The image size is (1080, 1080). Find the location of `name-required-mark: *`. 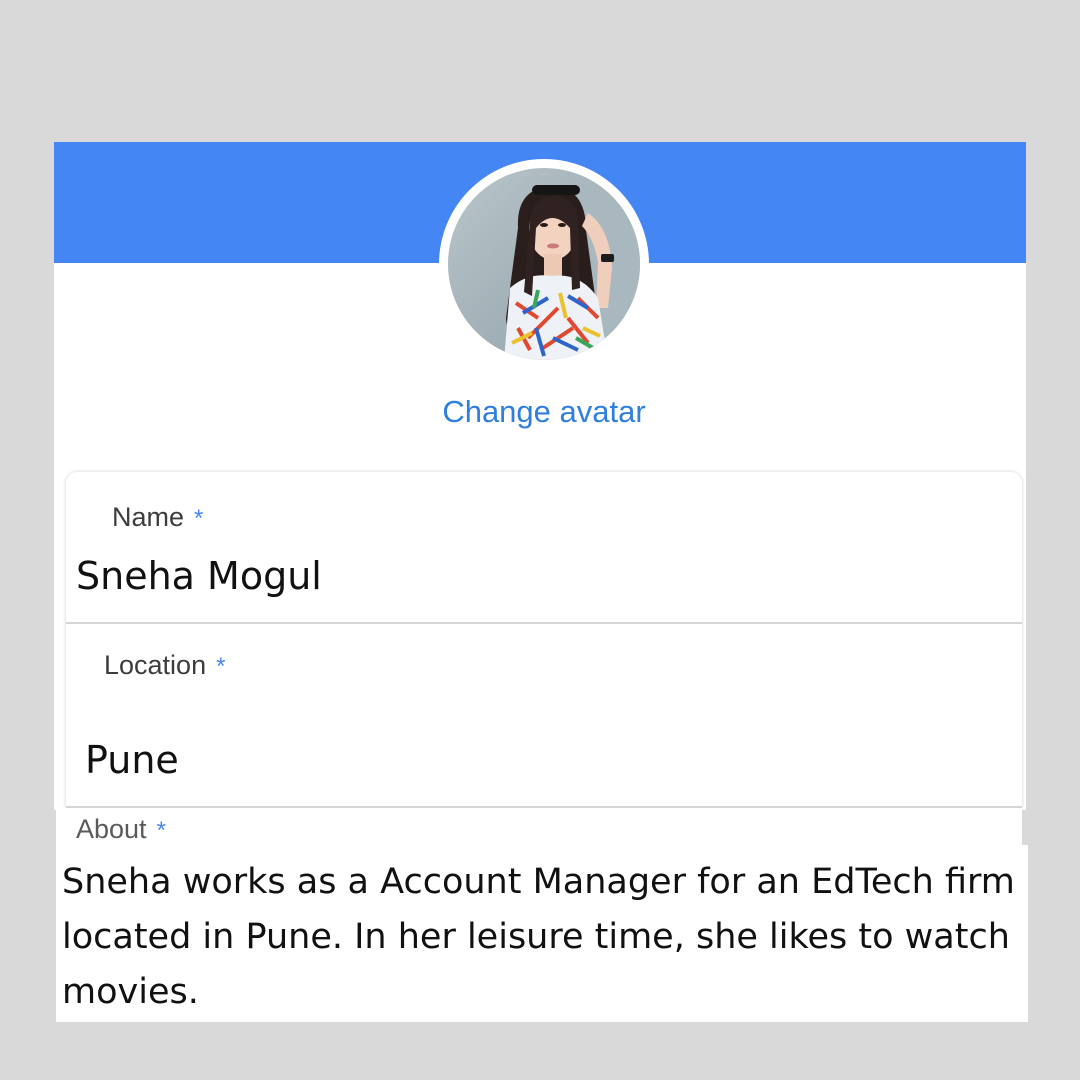

name-required-mark: * is located at coordinates (199, 518).